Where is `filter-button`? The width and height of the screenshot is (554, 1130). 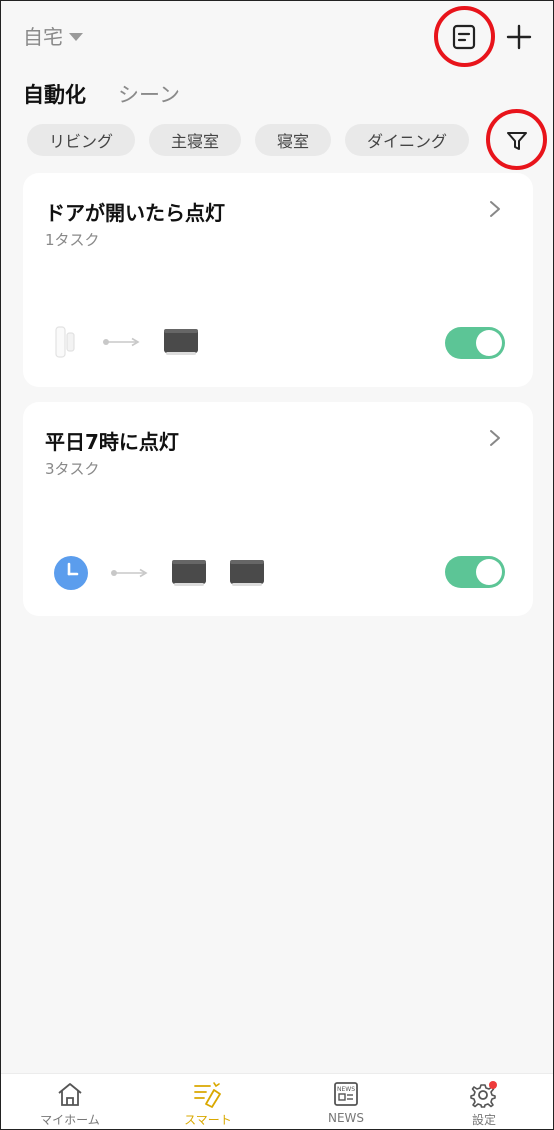 filter-button is located at coordinates (517, 141).